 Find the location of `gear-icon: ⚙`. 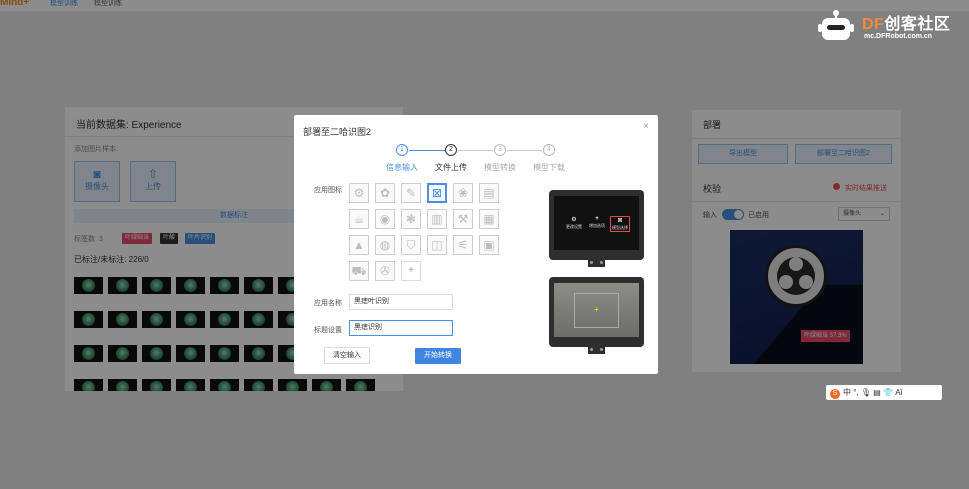

gear-icon: ⚙ is located at coordinates (359, 193).